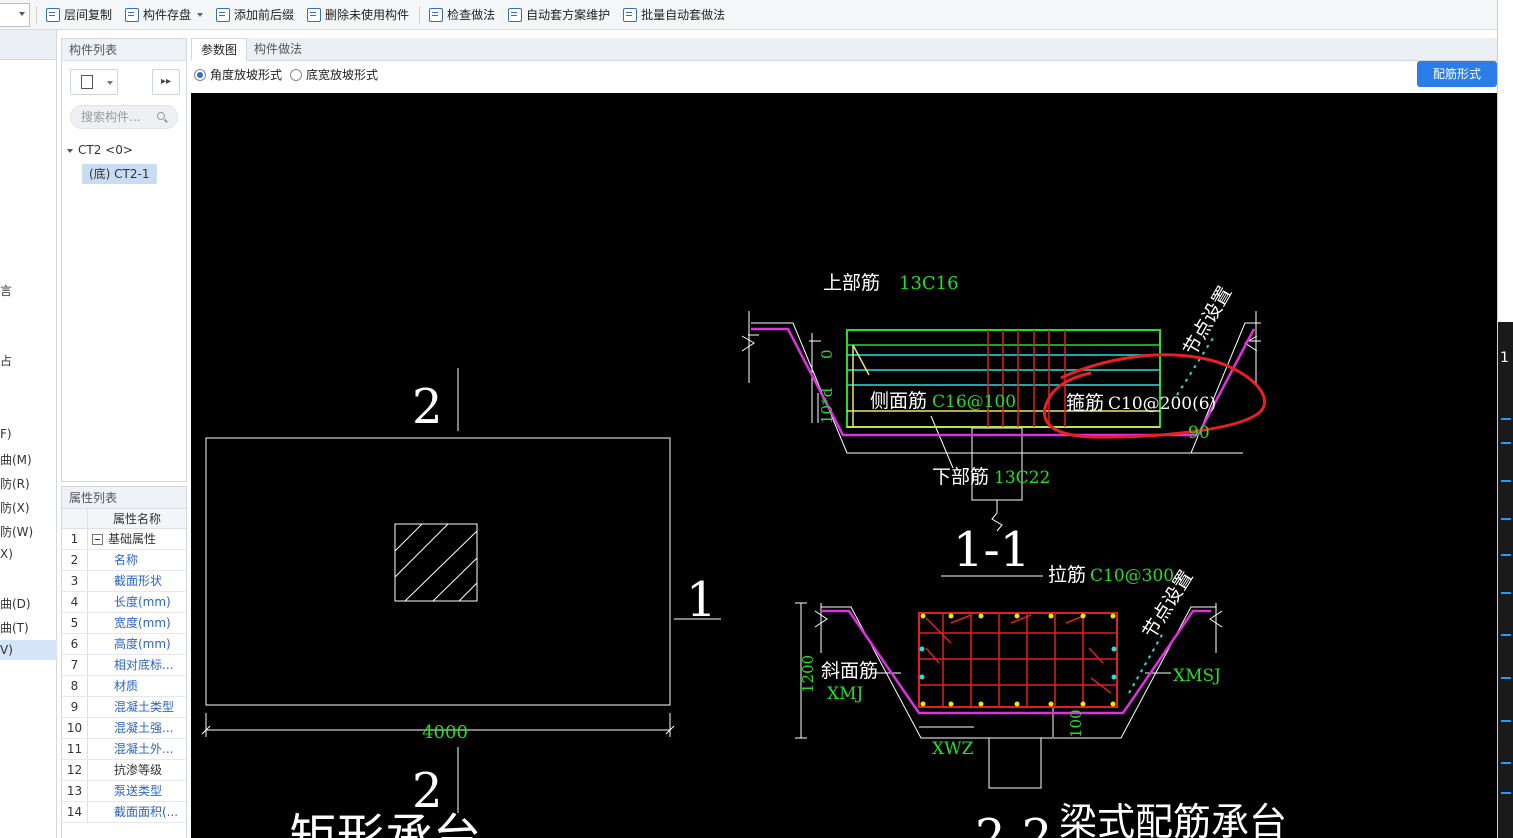 The height and width of the screenshot is (838, 1513). What do you see at coordinates (75, 770) in the screenshot?
I see `property-row-index: 12` at bounding box center [75, 770].